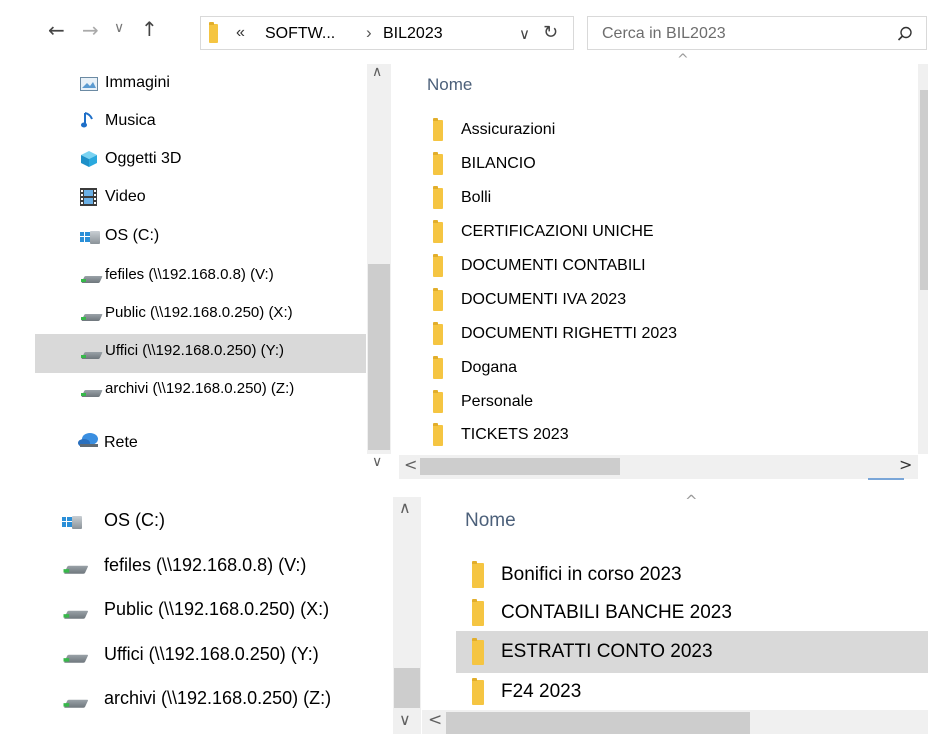 Image resolution: width=928 pixels, height=734 pixels. What do you see at coordinates (489, 367) in the screenshot?
I see `folder-name: Dogana` at bounding box center [489, 367].